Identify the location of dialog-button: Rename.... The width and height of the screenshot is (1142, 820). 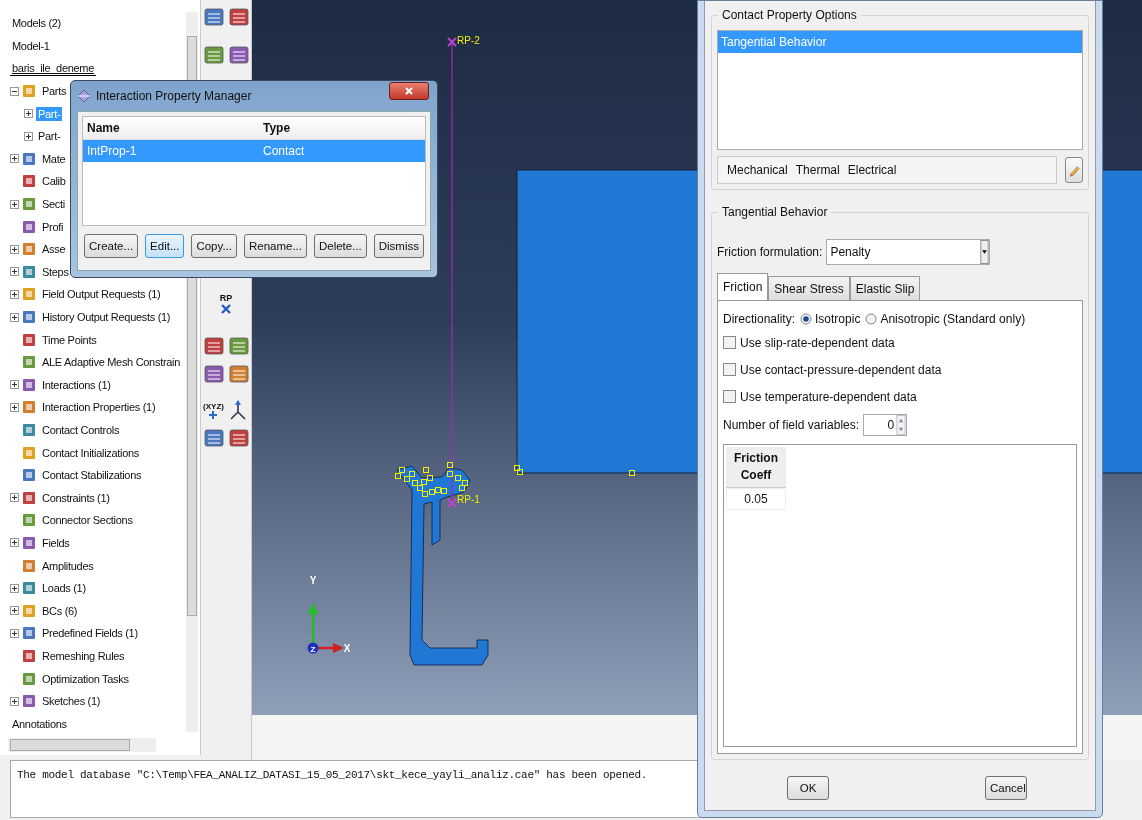
(275, 246).